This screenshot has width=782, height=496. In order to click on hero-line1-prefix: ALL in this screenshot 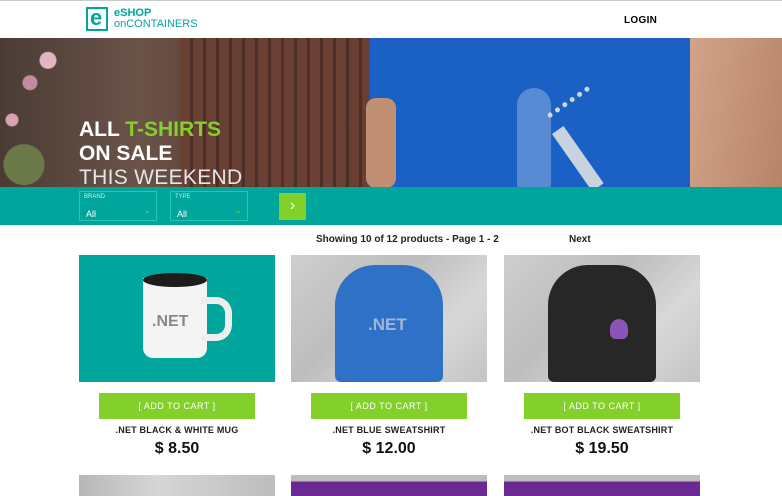, I will do `click(102, 129)`.